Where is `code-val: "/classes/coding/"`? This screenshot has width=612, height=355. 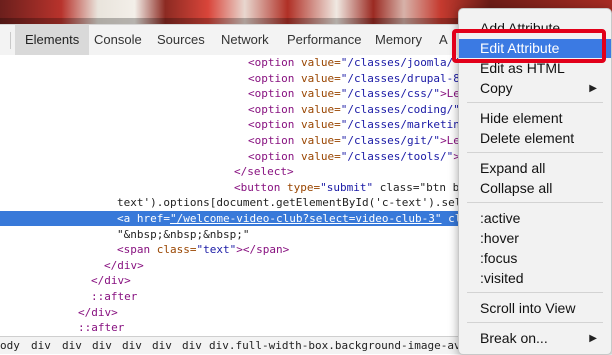
code-val: "/classes/coding/" is located at coordinates (400, 109).